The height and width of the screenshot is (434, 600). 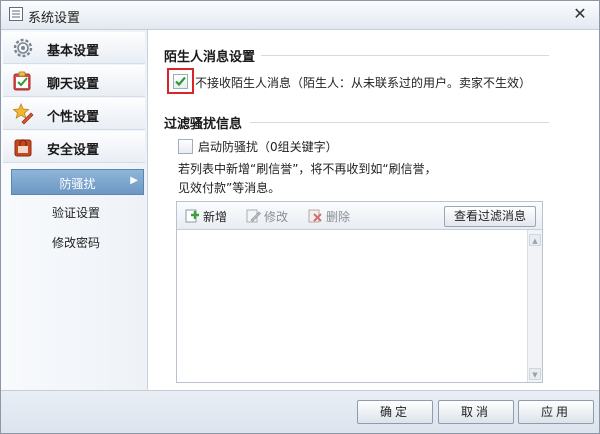 I want to click on edit-keyword-button: 修改, so click(x=272, y=215).